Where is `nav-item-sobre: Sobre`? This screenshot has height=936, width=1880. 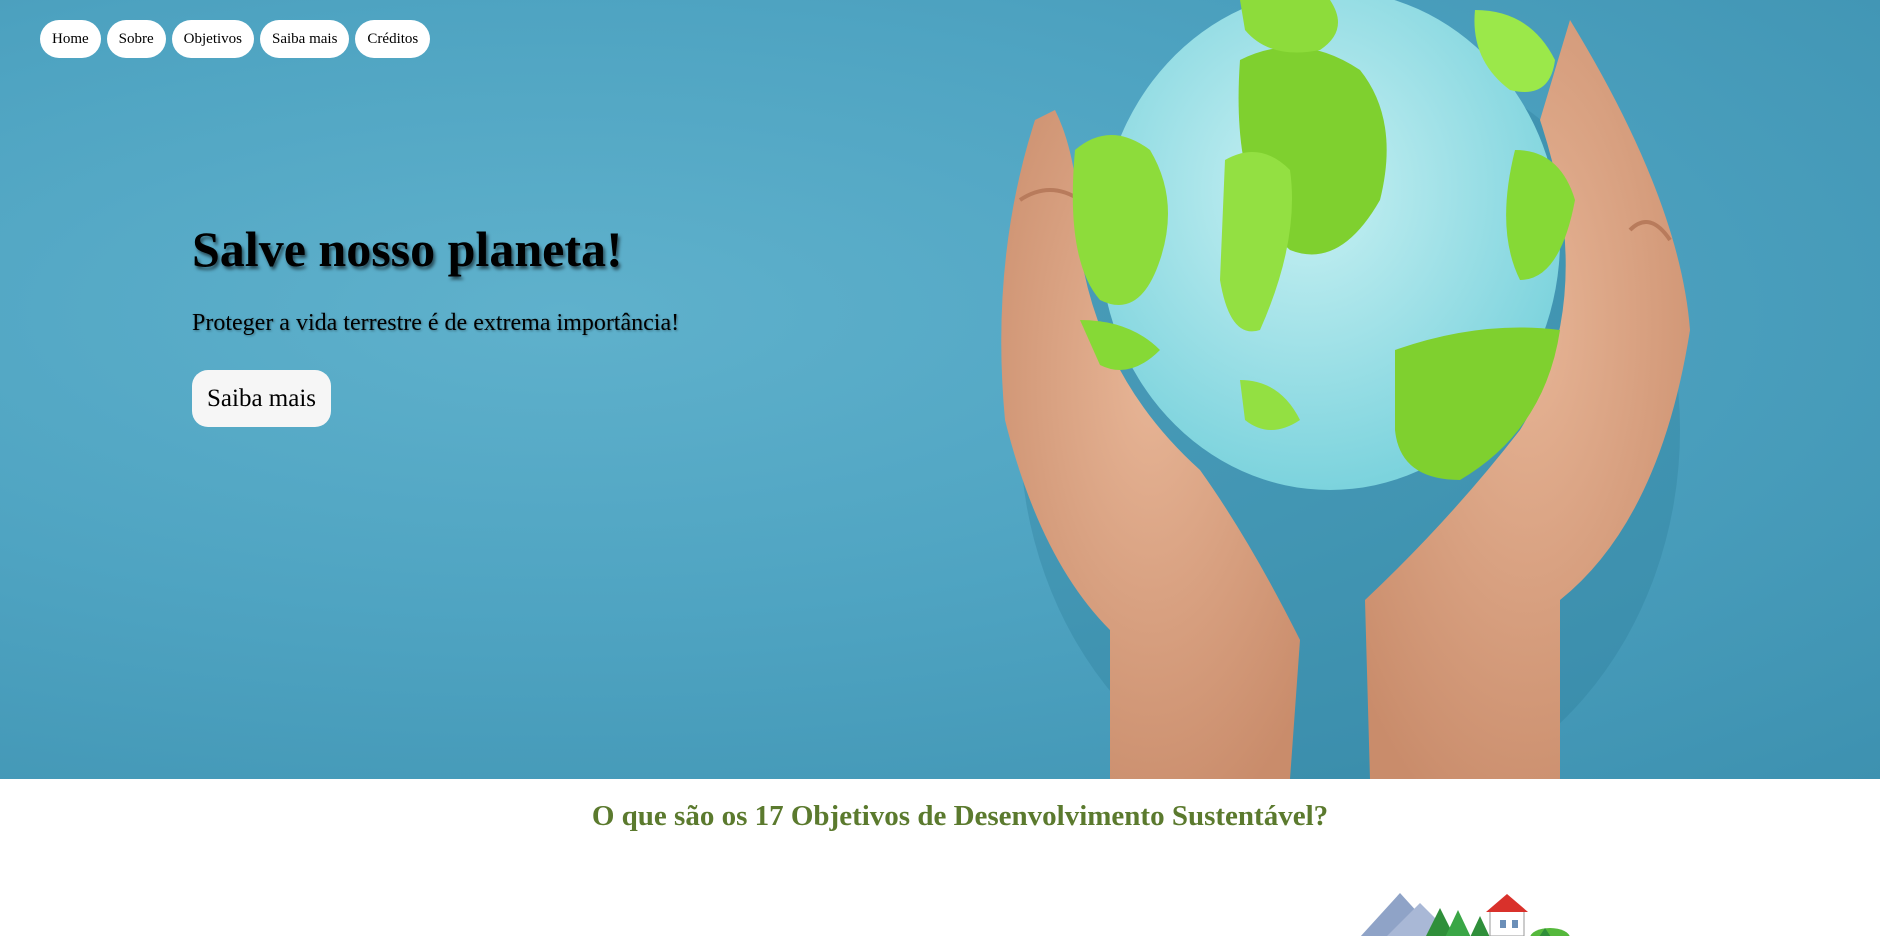 nav-item-sobre: Sobre is located at coordinates (136, 39).